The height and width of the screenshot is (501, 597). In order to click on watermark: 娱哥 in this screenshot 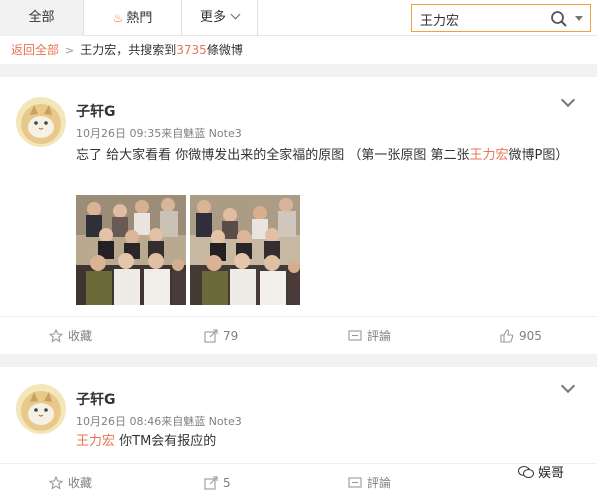, I will do `click(541, 471)`.